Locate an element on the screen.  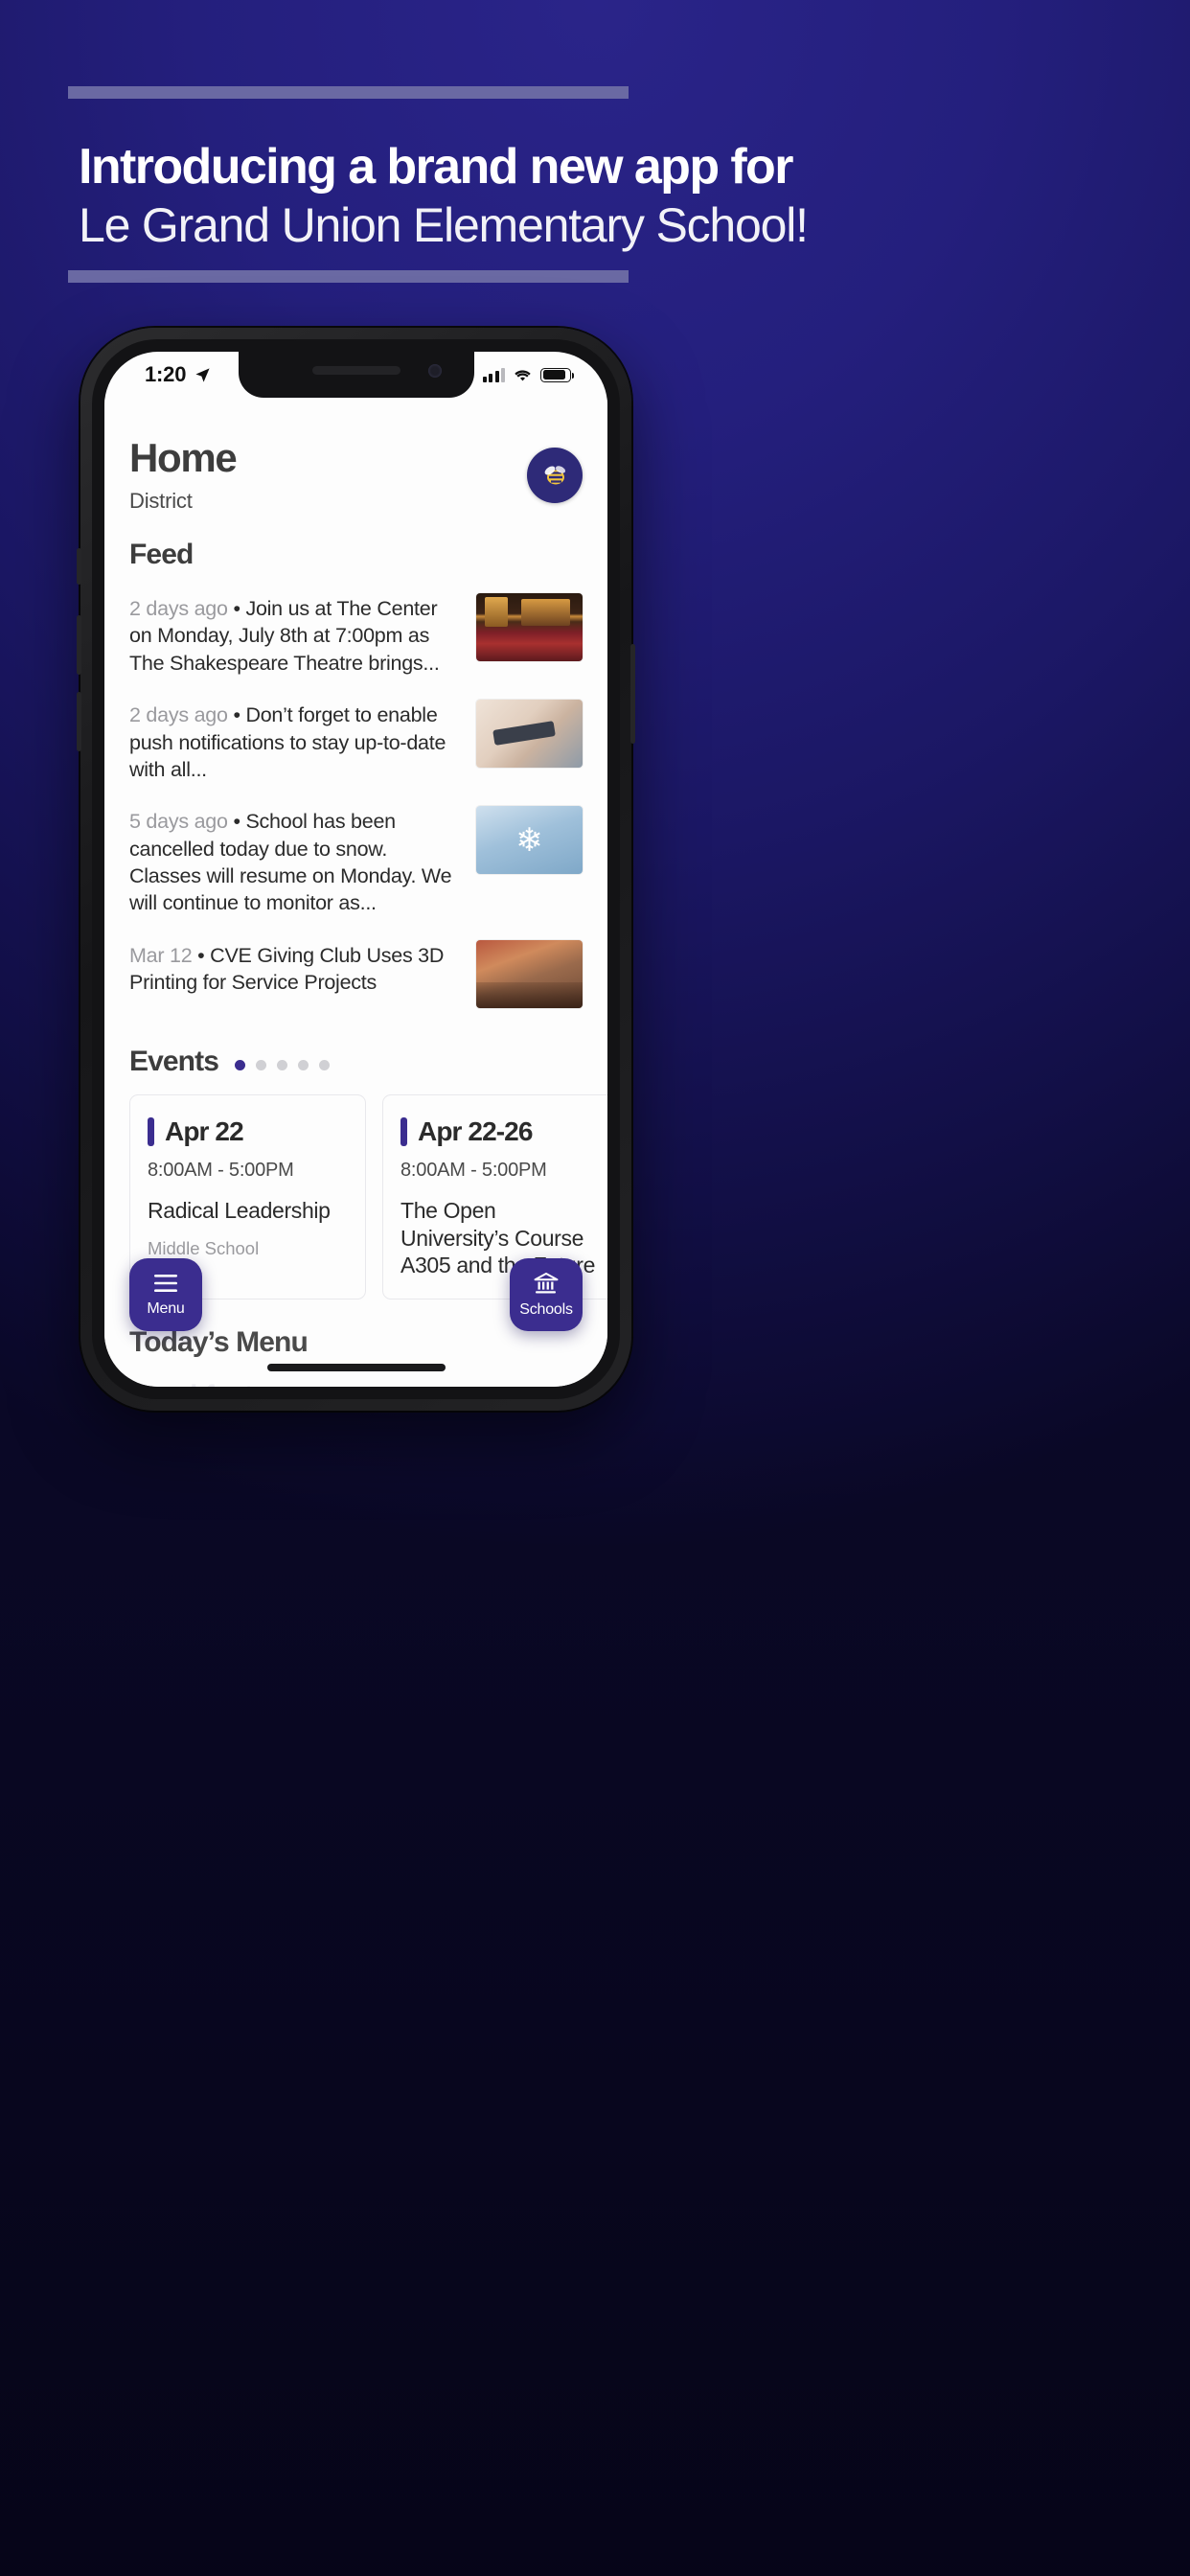
headline-line-2: Le Grand Union Elementary School! is located at coordinates (444, 224).